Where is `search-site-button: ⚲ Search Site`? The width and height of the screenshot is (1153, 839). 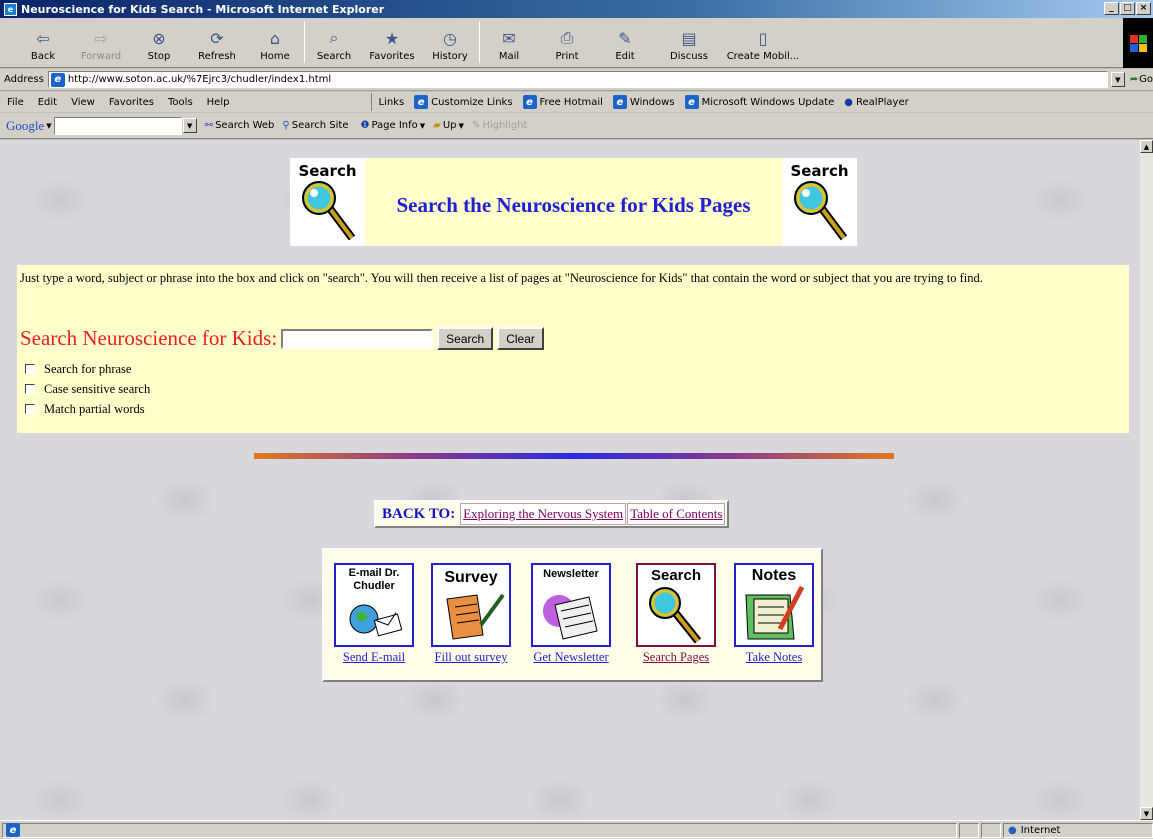 search-site-button: ⚲ Search Site is located at coordinates (315, 125).